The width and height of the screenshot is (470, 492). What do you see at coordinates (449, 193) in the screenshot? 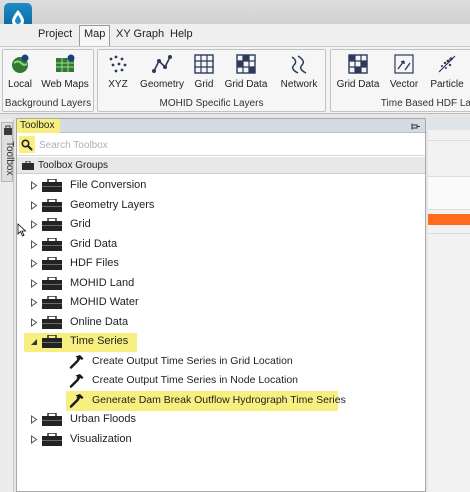
I see `right-panel-block` at bounding box center [449, 193].